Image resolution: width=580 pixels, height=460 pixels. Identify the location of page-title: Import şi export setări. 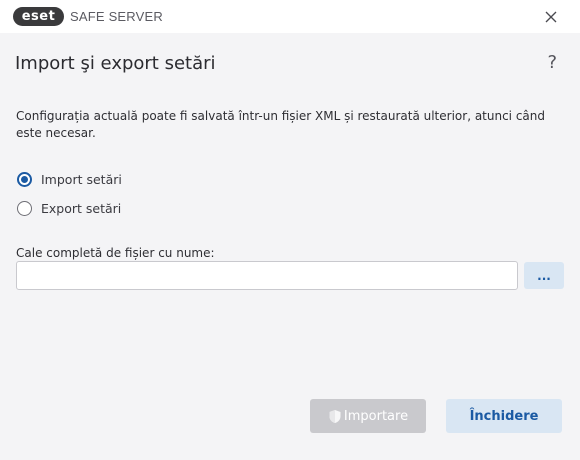
(115, 63).